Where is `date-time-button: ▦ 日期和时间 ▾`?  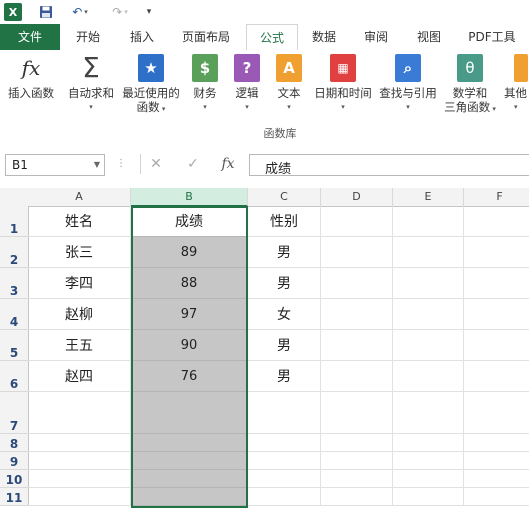
date-time-button: ▦ 日期和时间 ▾ is located at coordinates (343, 84).